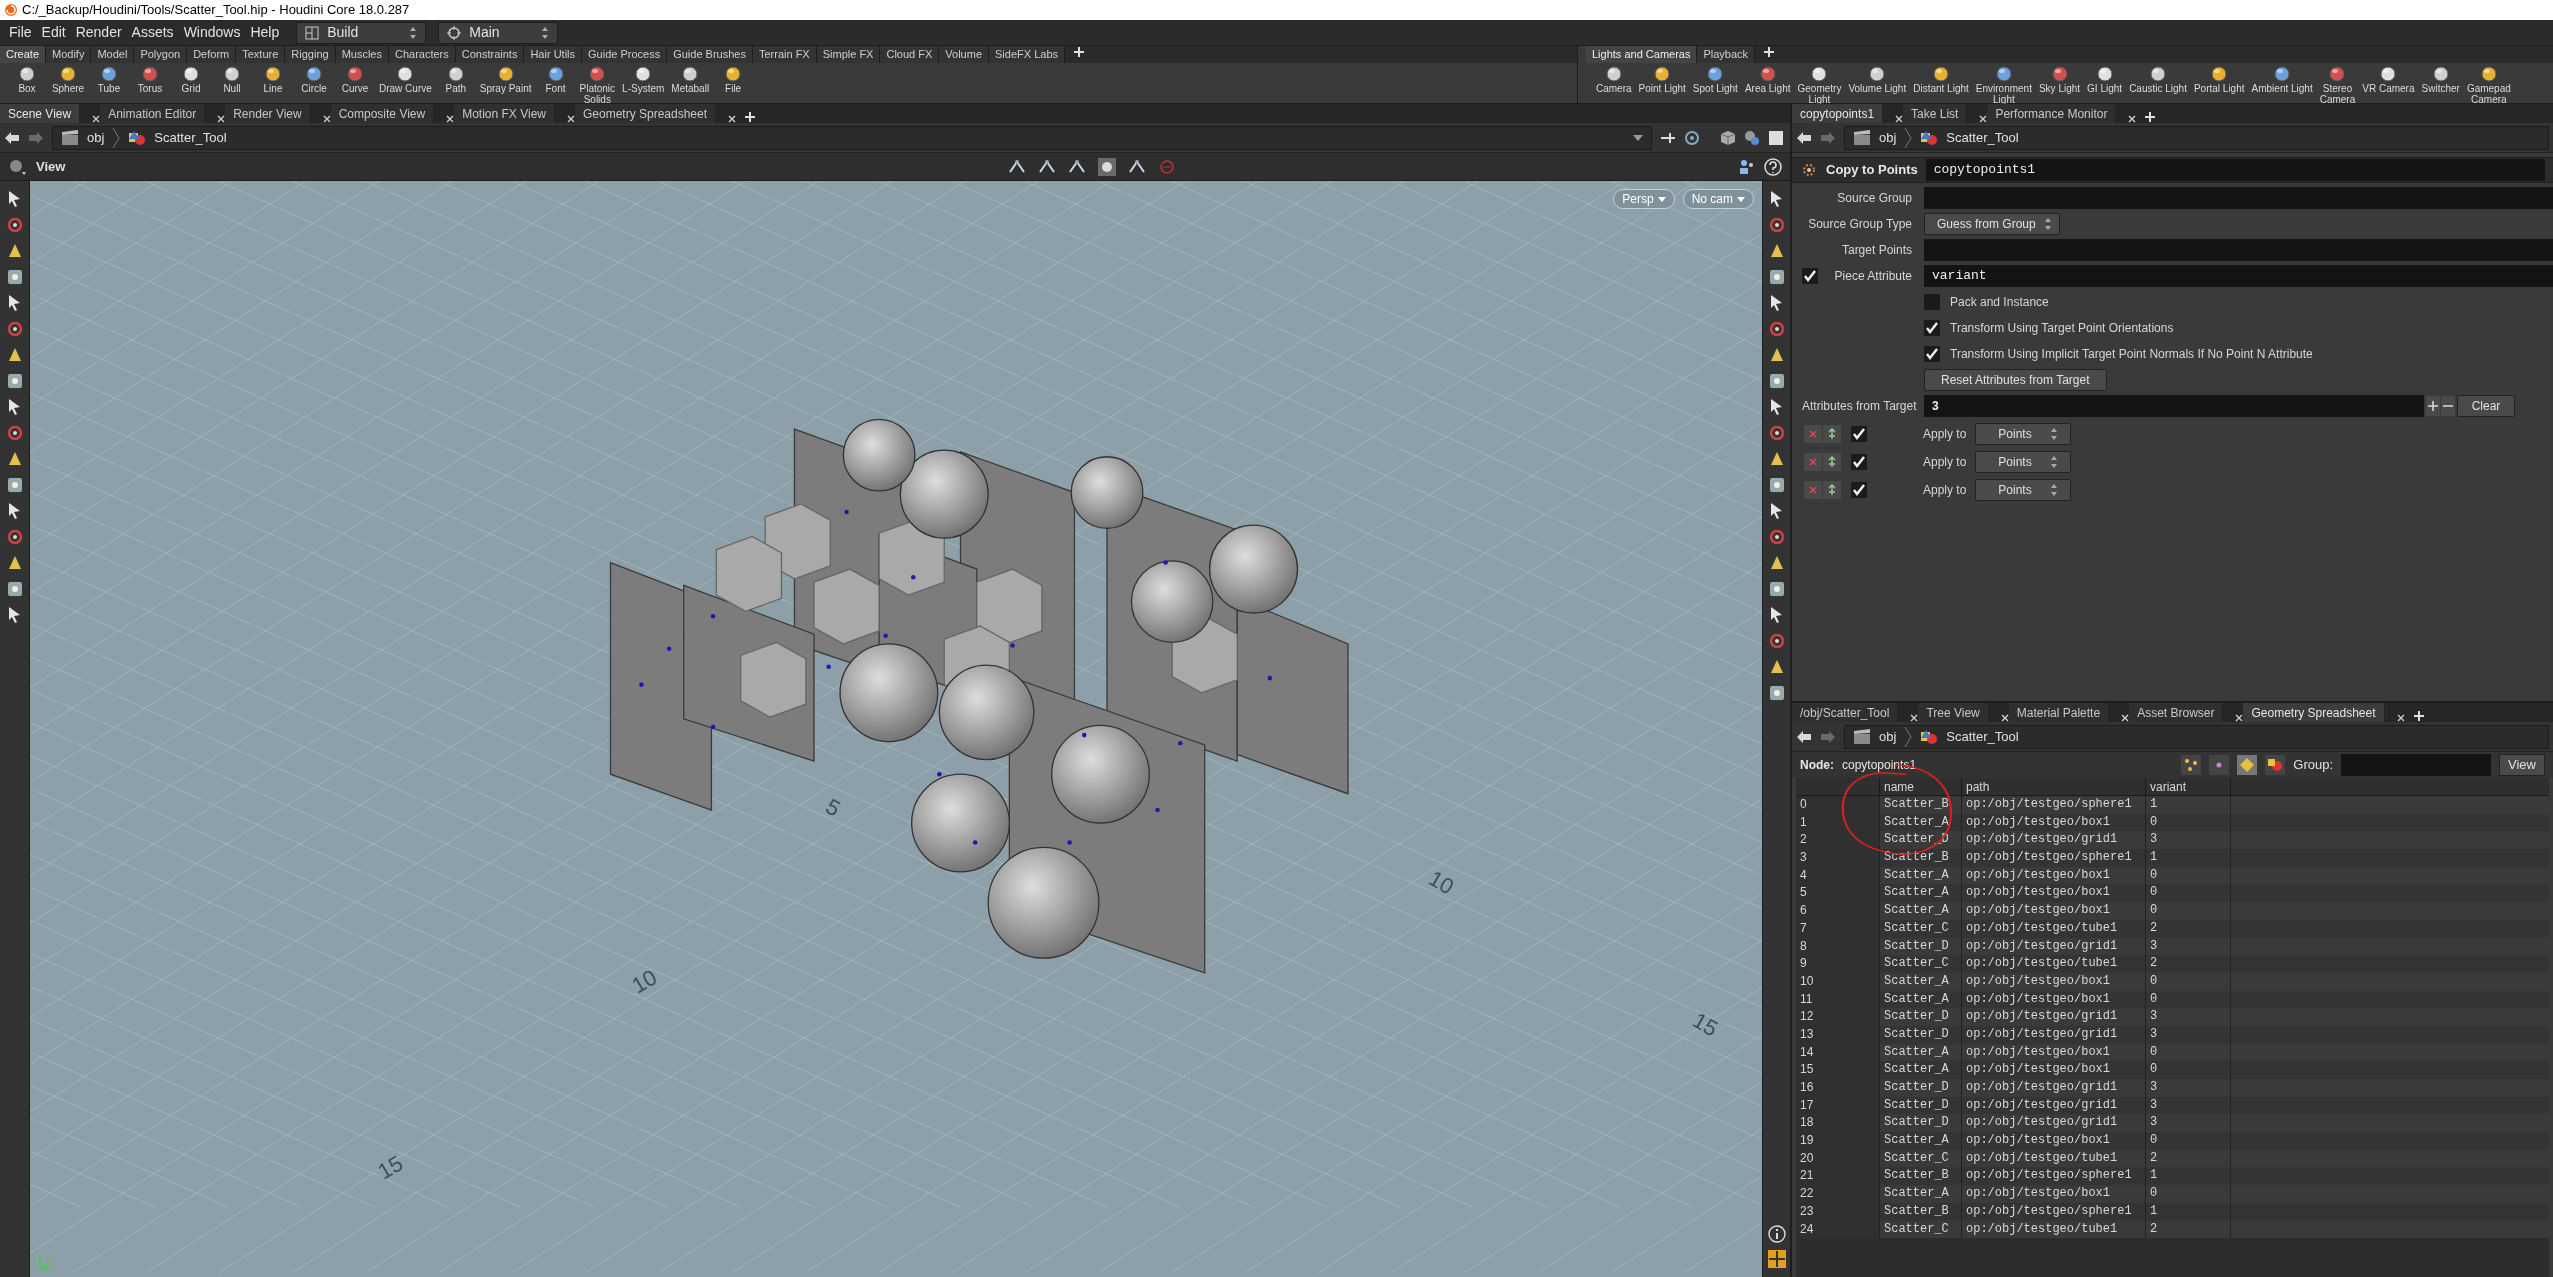 The image size is (2553, 1277). What do you see at coordinates (555, 79) in the screenshot?
I see `shelf-tool-button: Font` at bounding box center [555, 79].